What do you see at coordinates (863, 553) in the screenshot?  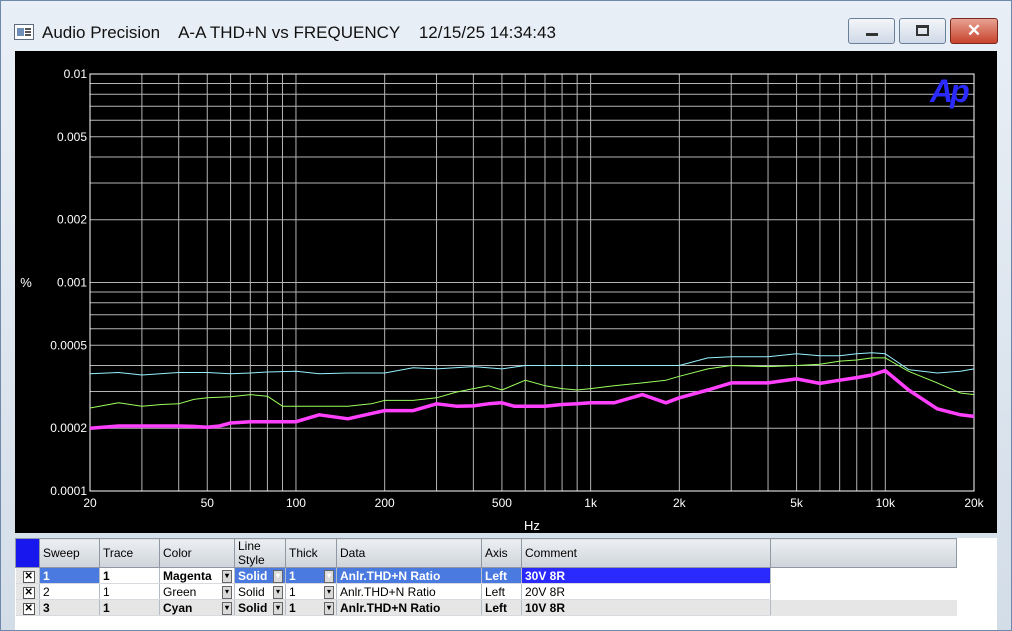 I see `col-header-spacer` at bounding box center [863, 553].